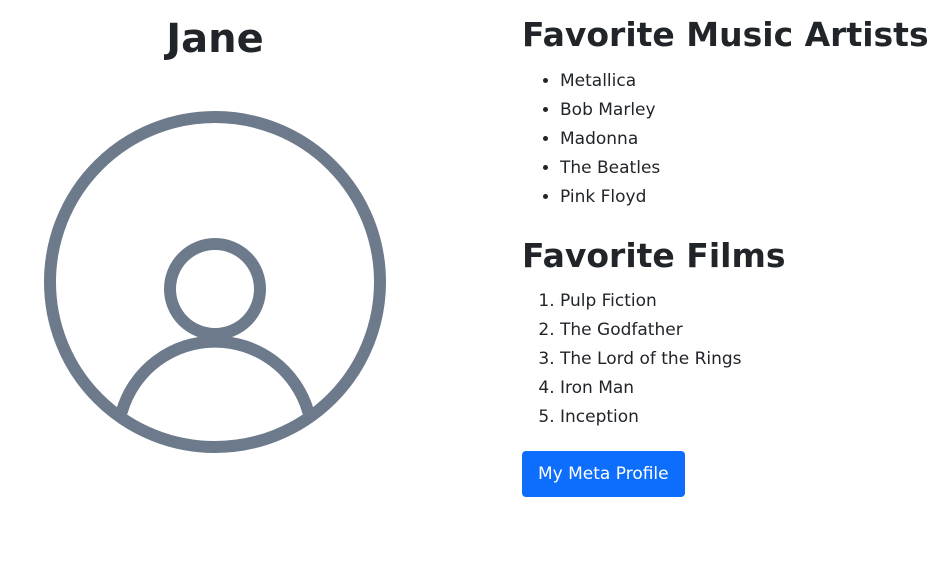 The width and height of the screenshot is (930, 570). Describe the element at coordinates (651, 330) in the screenshot. I see `list-item: The Godfather` at that location.